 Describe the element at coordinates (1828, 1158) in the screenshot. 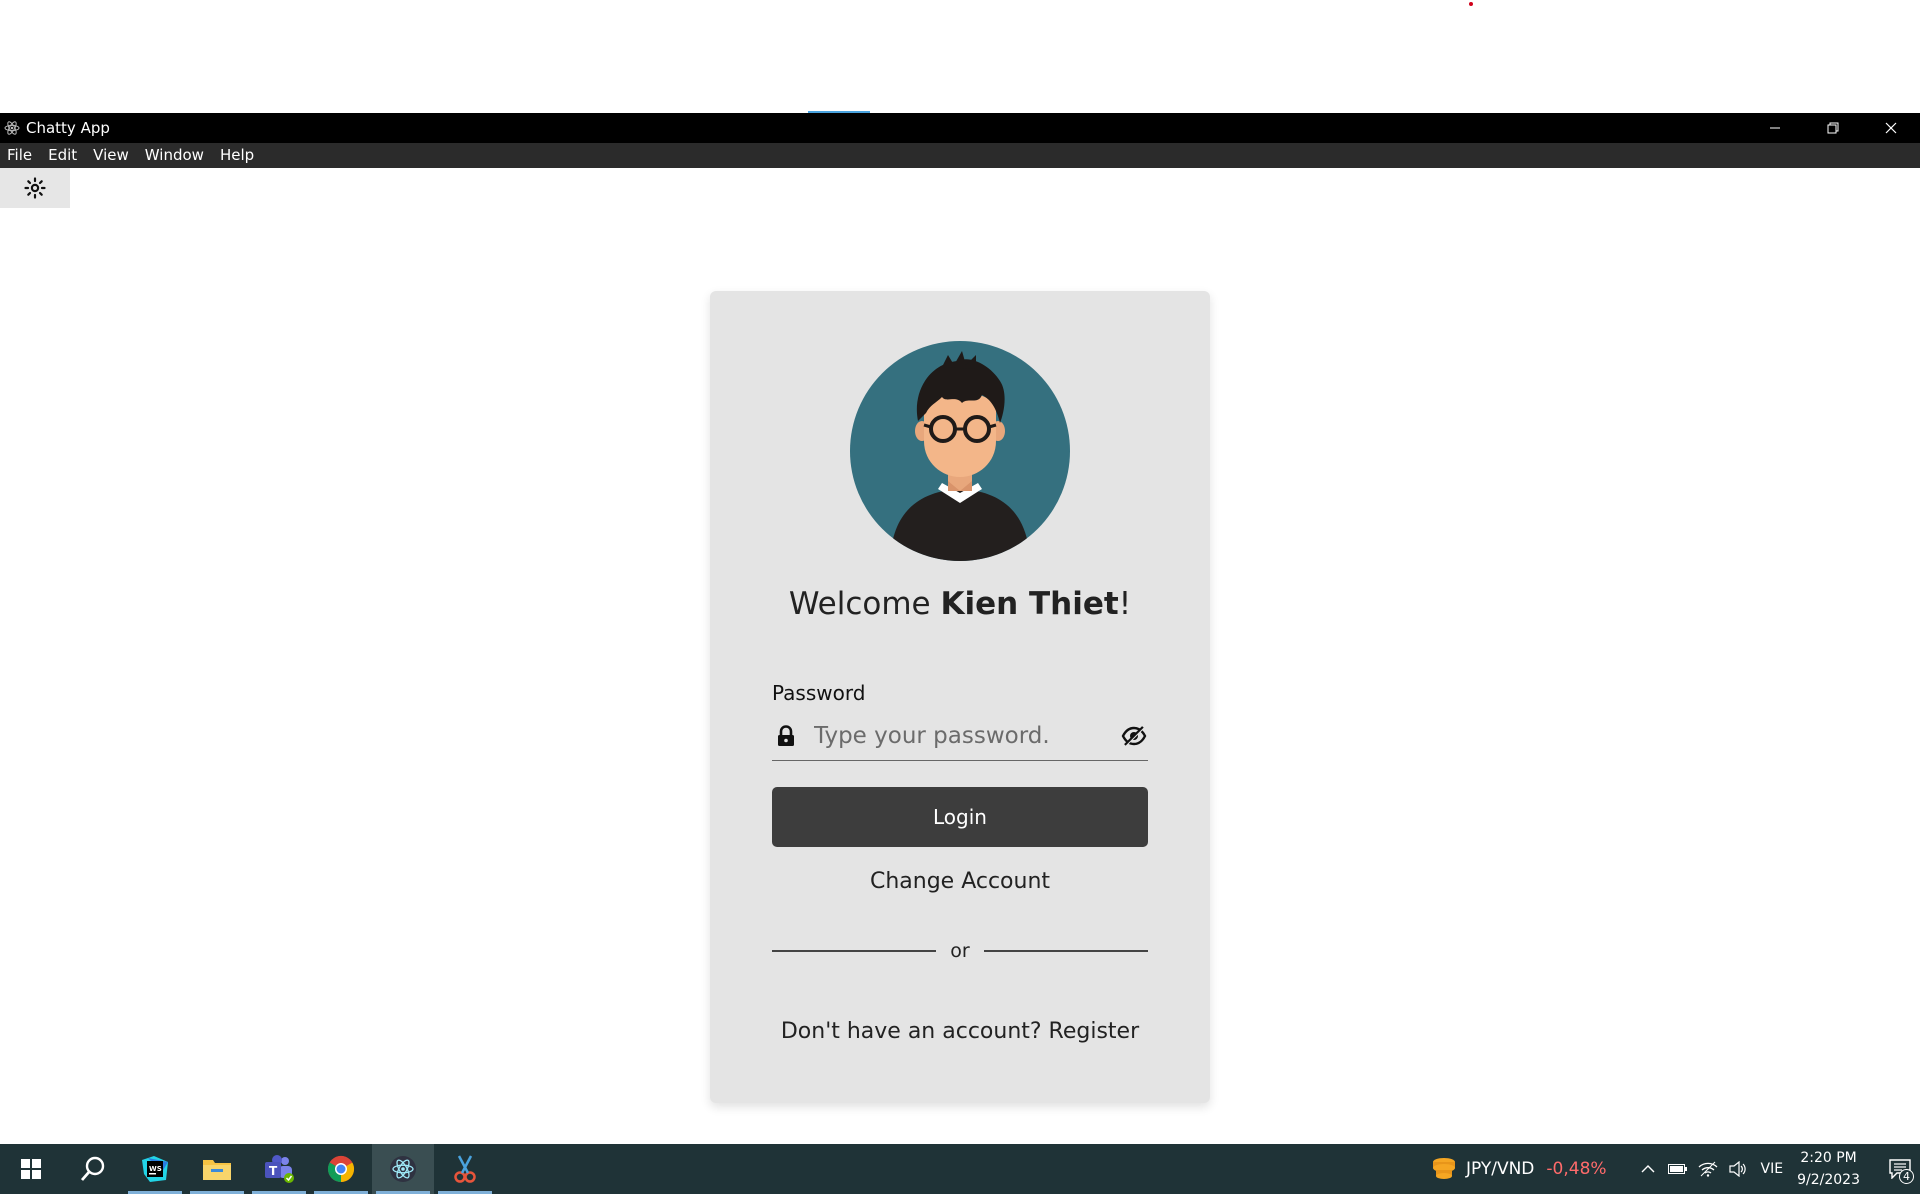

I see `clock-time: 2:20 PM` at that location.